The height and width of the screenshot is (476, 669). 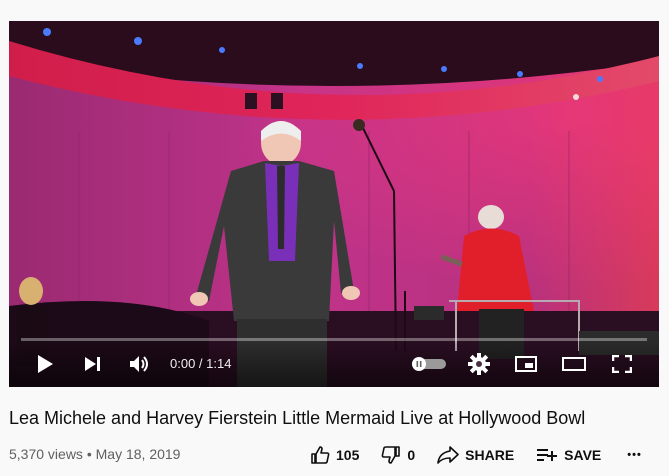 I want to click on save-label: SAVE, so click(x=583, y=455).